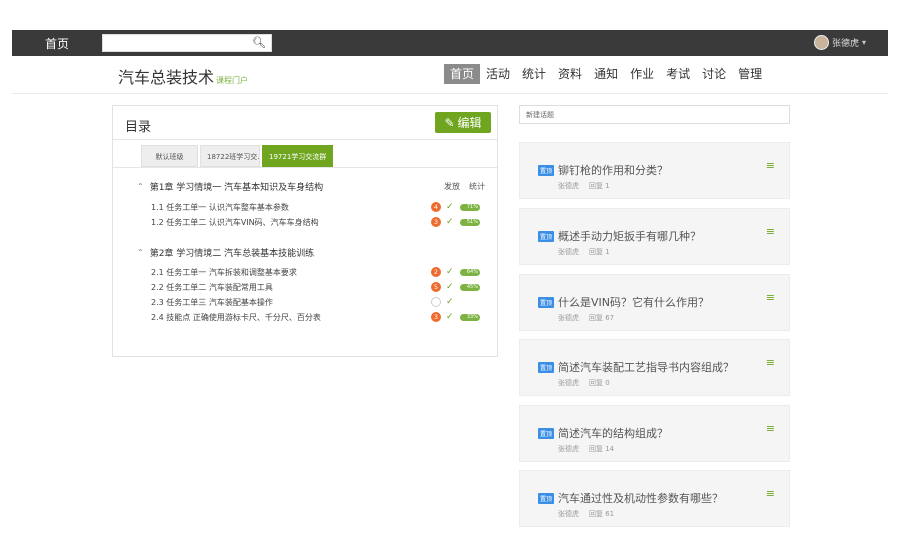 The height and width of the screenshot is (557, 900). I want to click on progress-pill: 51%, so click(470, 222).